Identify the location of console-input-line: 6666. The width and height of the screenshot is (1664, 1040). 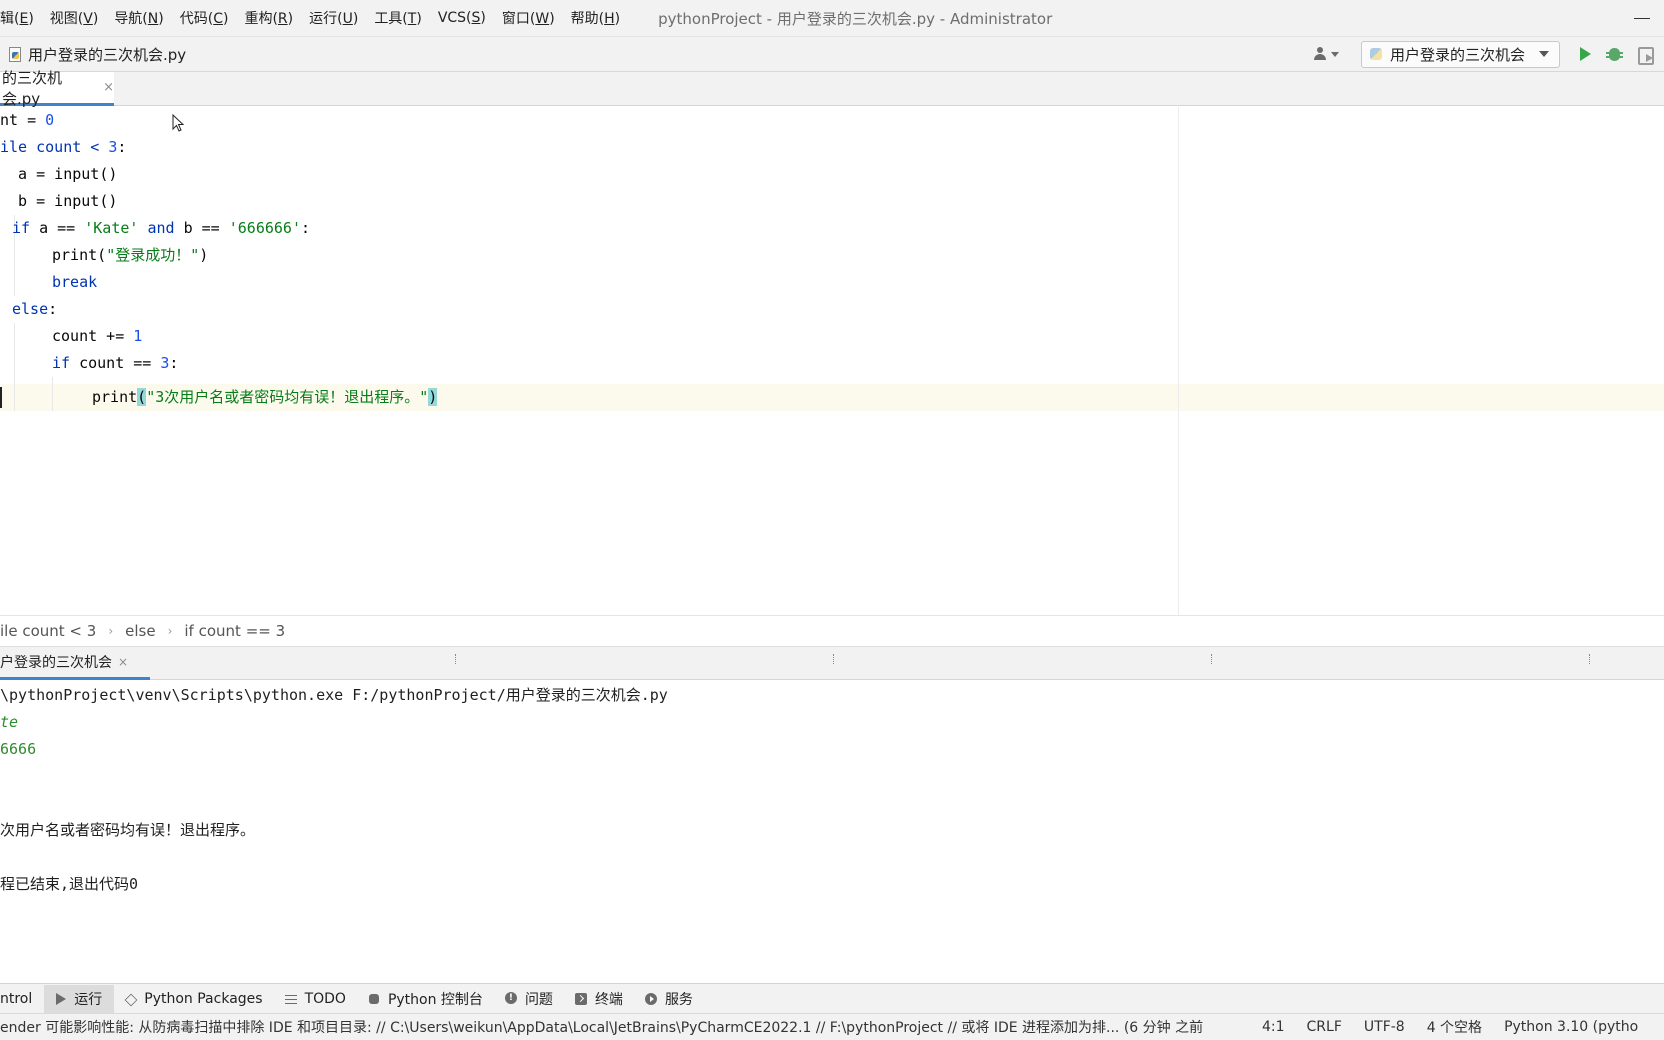
(18, 749).